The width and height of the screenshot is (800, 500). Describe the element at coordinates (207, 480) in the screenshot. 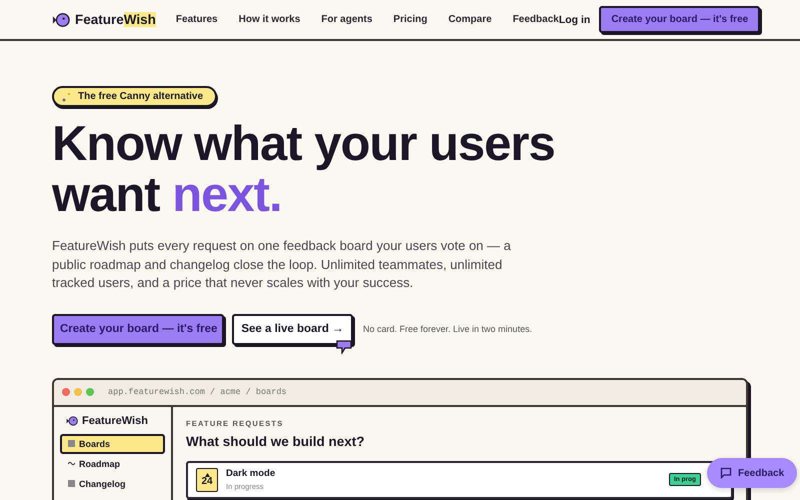

I see `vote-button: 24` at that location.